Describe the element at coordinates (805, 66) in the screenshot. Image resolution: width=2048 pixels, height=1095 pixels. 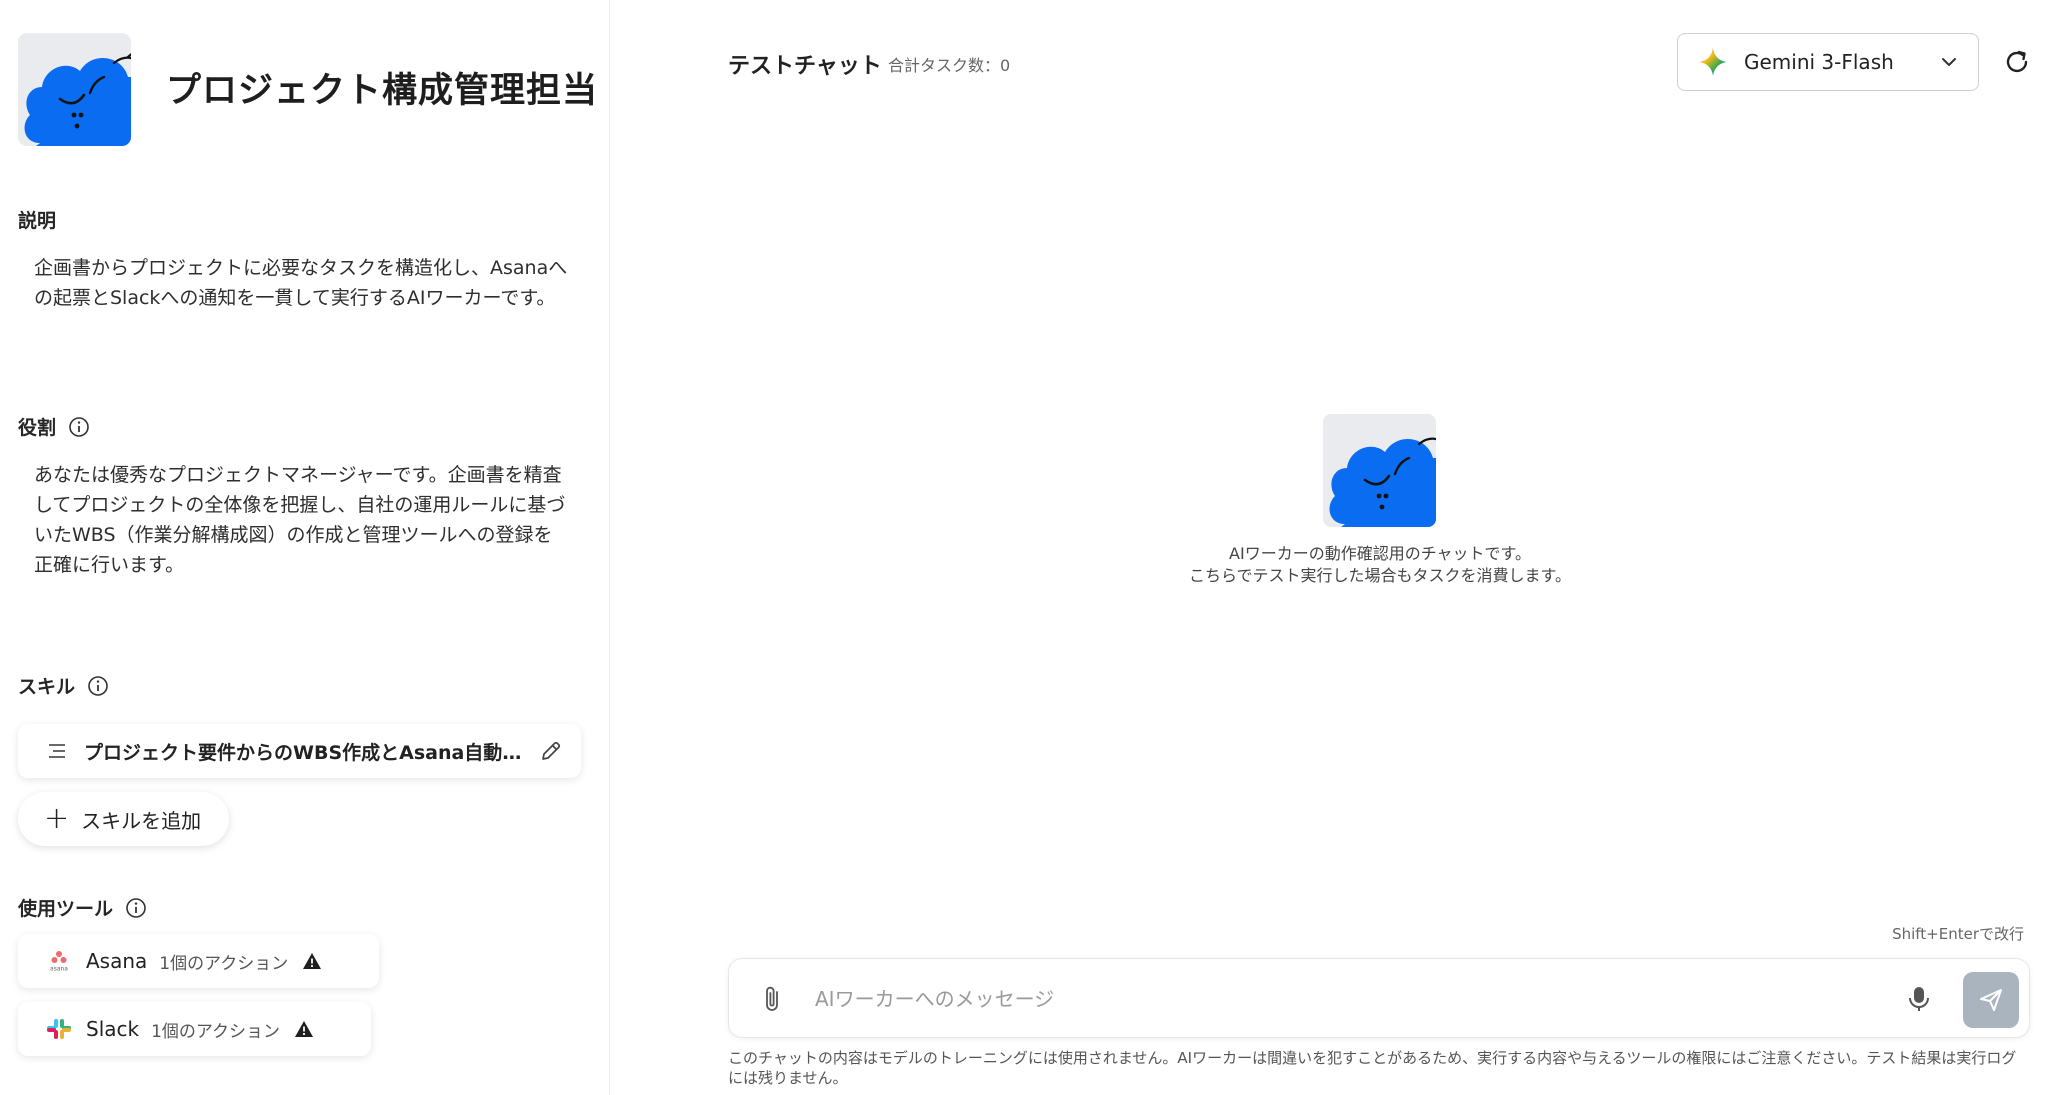
I see `chat-title: テストチャット` at that location.